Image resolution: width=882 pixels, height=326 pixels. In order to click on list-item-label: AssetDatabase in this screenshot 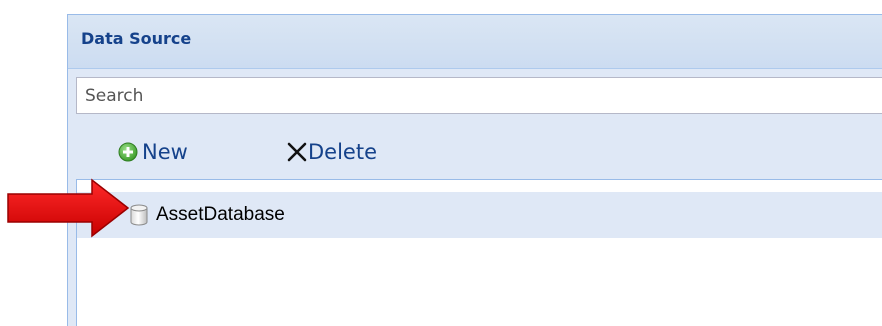, I will do `click(220, 214)`.